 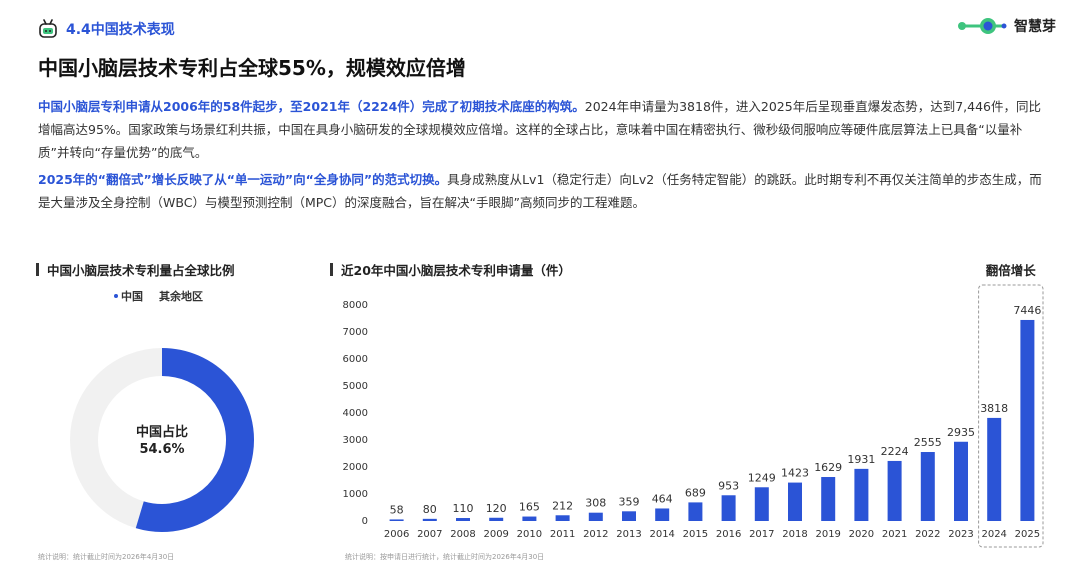 What do you see at coordinates (761, 534) in the screenshot?
I see `x-tick-label: 2017` at bounding box center [761, 534].